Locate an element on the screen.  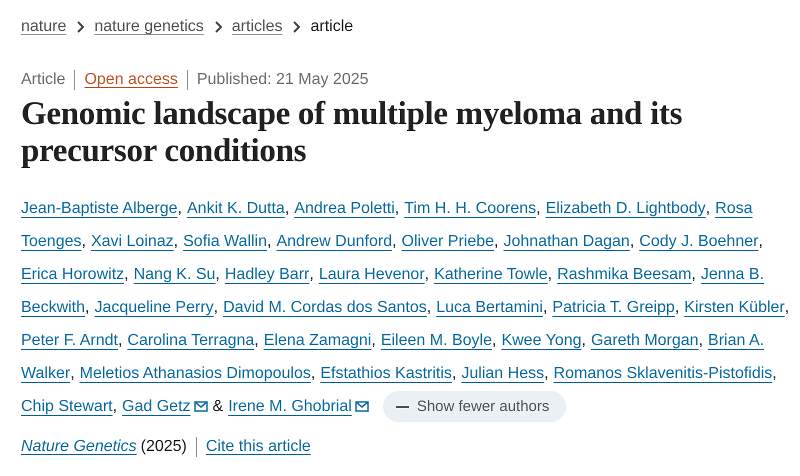
author-link: Laura Hevenor is located at coordinates (371, 274).